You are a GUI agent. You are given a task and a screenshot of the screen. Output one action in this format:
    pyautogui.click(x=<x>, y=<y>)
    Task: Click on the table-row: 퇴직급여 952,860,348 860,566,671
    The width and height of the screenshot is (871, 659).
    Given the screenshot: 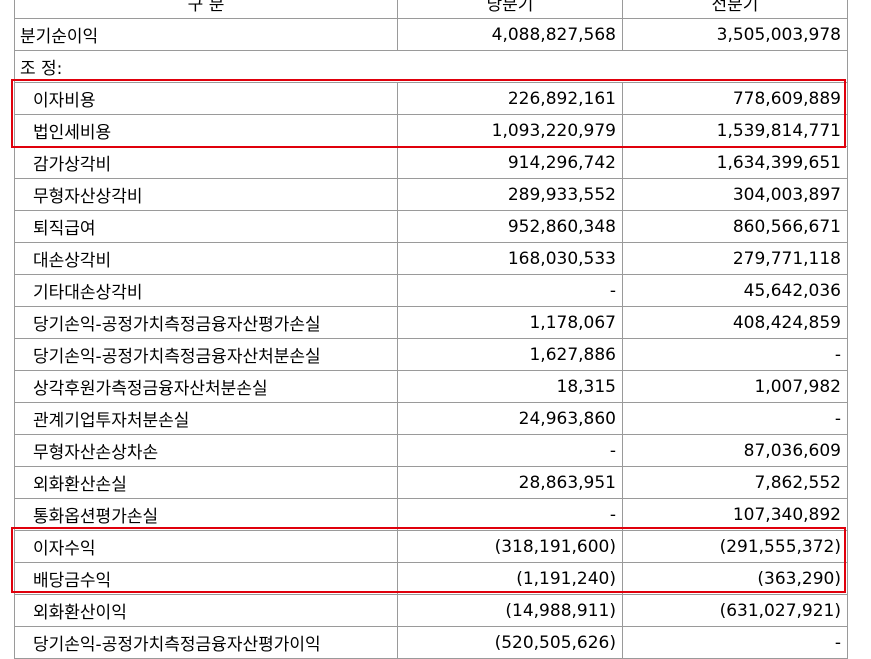 What is the action you would take?
    pyautogui.click(x=431, y=226)
    